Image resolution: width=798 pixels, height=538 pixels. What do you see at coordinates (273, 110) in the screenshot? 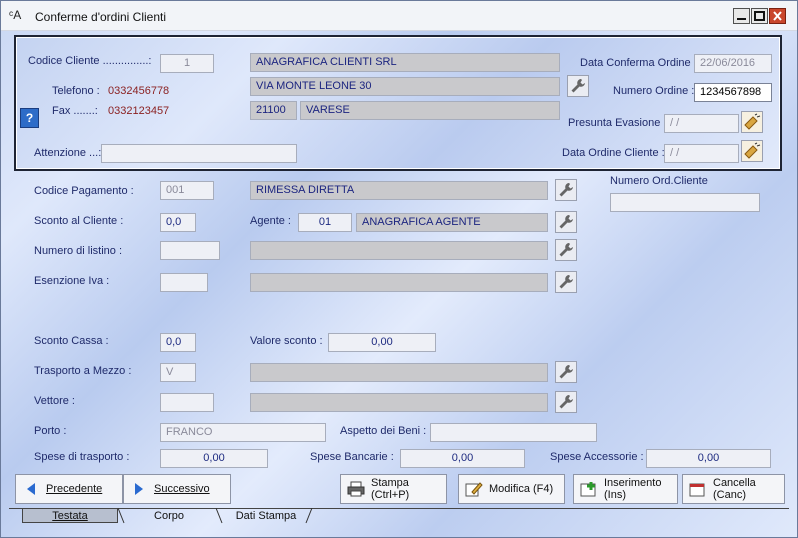
I see `cap-field: 21100` at bounding box center [273, 110].